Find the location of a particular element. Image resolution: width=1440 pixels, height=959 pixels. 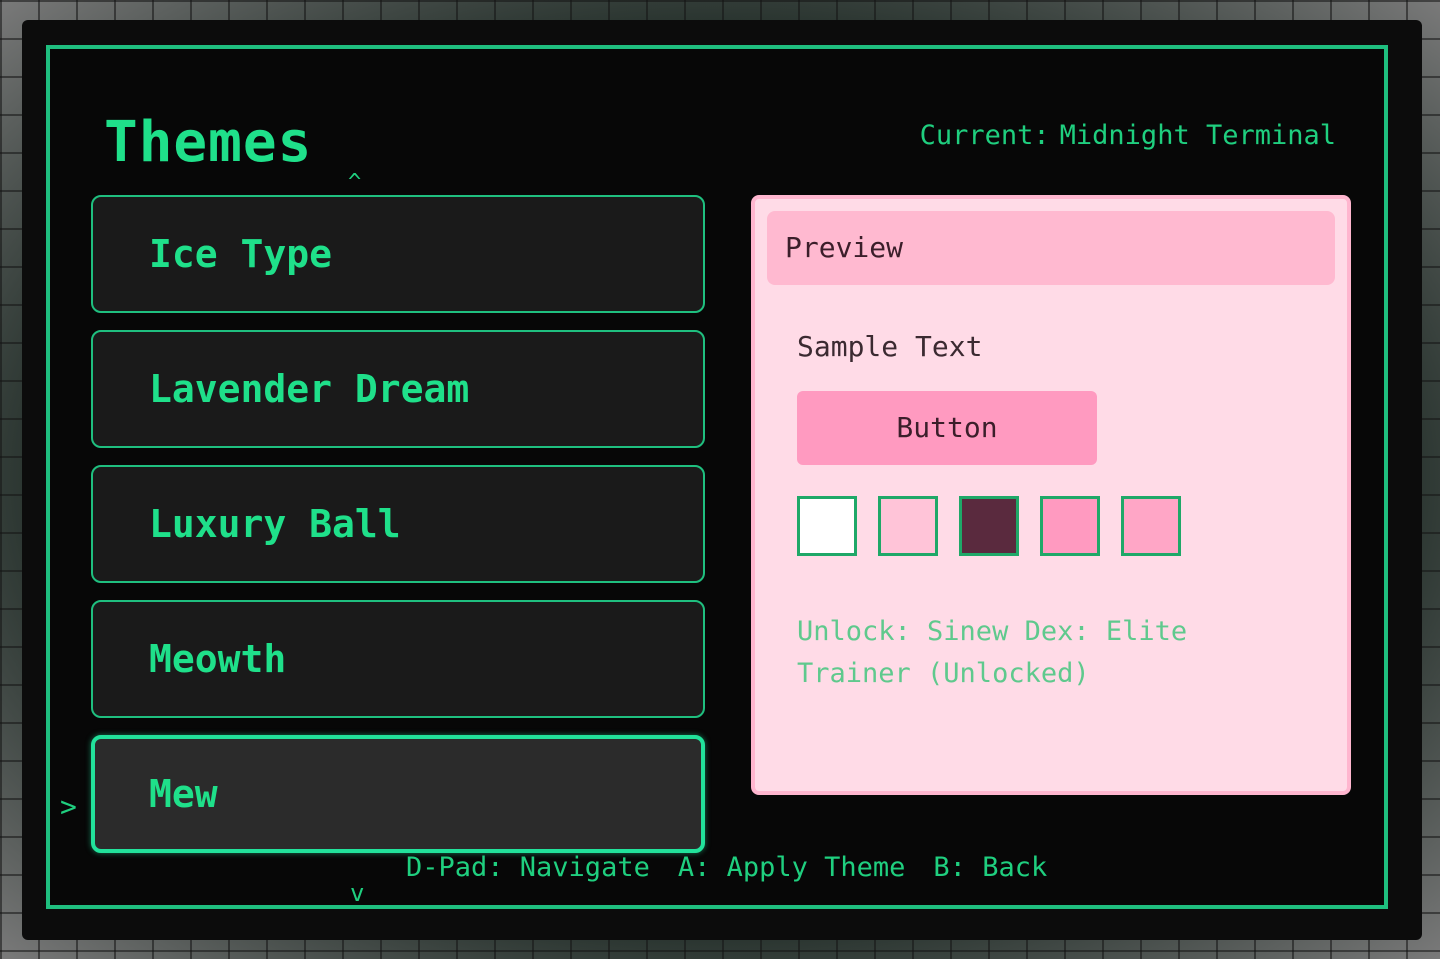

scroll-down-icon: v is located at coordinates (357, 893).